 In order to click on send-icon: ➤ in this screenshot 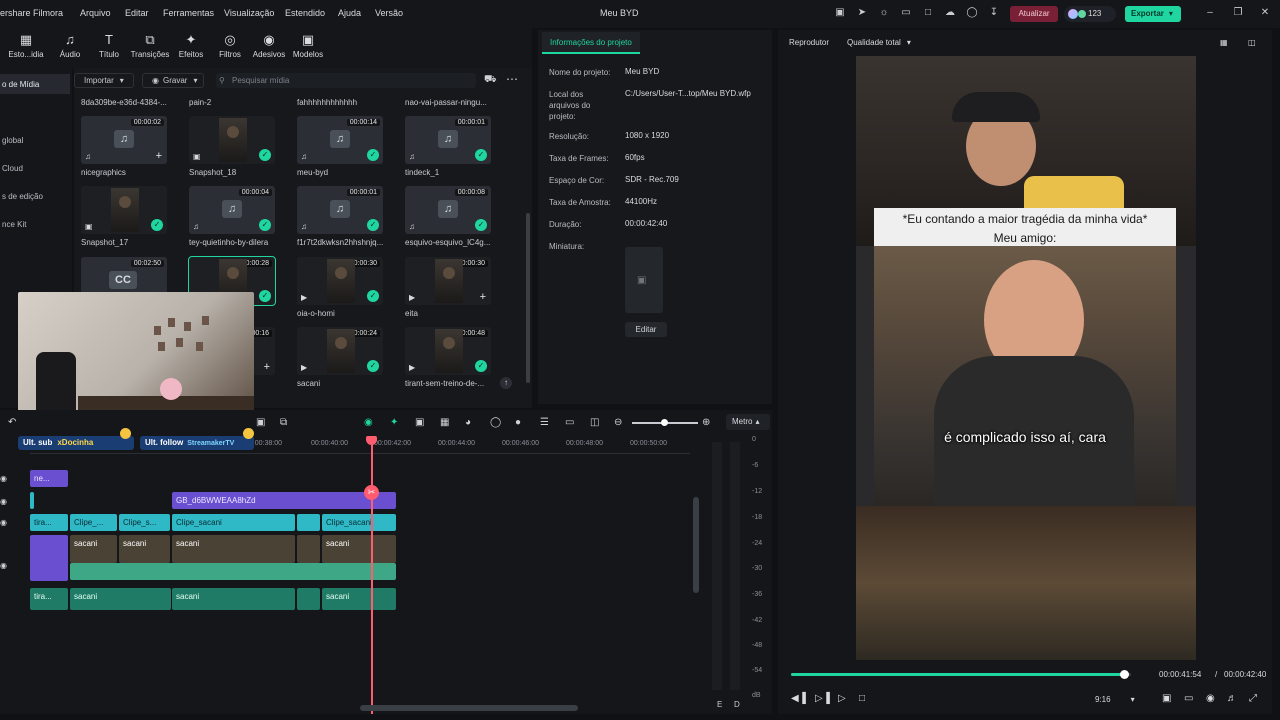, I will do `click(862, 13)`.